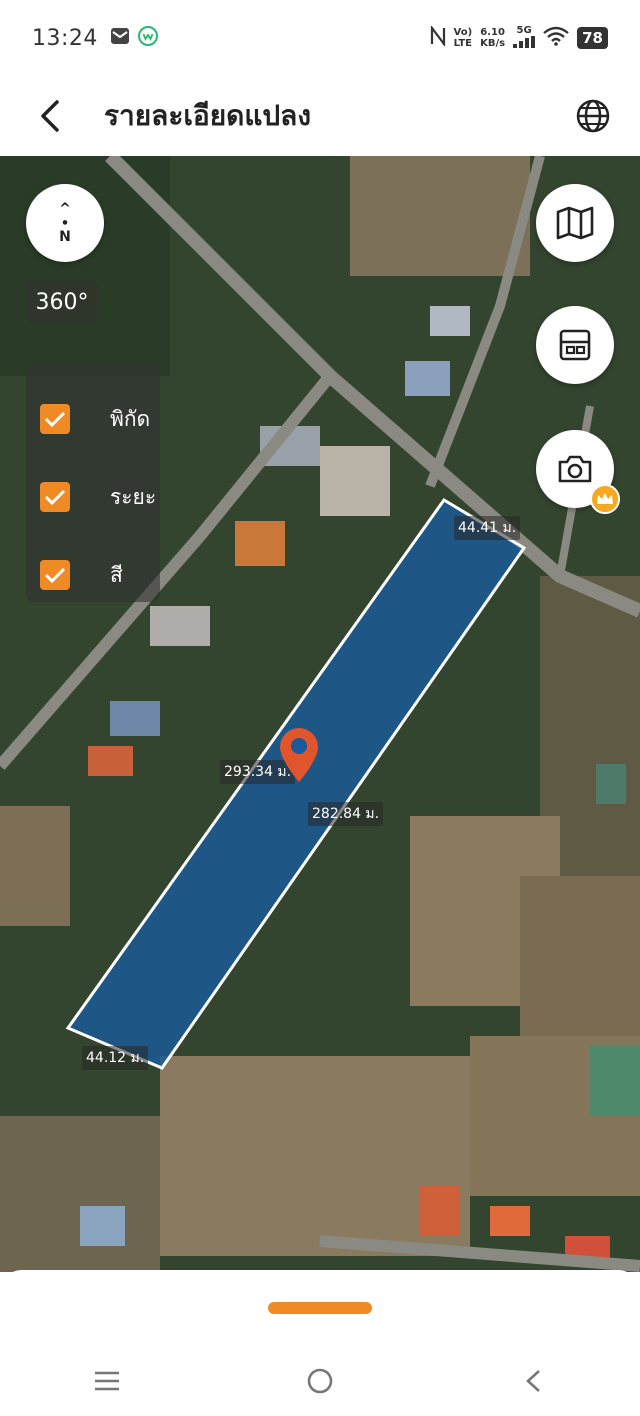 The height and width of the screenshot is (1416, 640). I want to click on chat-notification-icon, so click(147, 38).